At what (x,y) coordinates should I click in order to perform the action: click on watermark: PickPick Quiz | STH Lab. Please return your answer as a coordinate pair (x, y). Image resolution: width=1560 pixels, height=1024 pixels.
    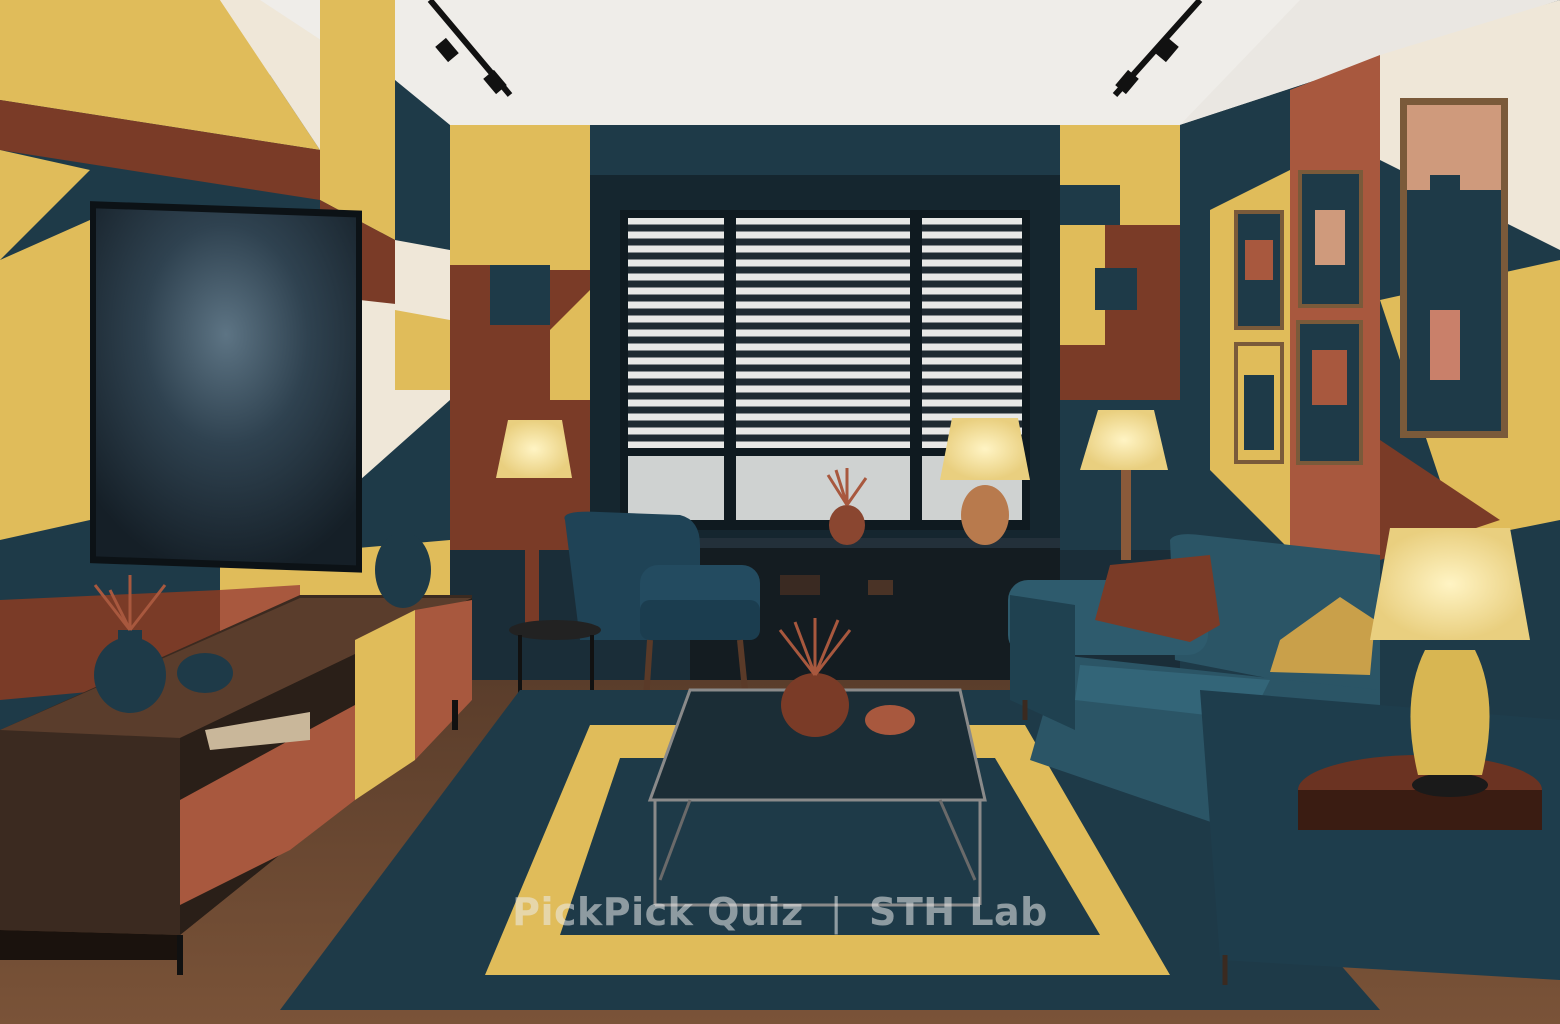
    Looking at the image, I should click on (780, 912).